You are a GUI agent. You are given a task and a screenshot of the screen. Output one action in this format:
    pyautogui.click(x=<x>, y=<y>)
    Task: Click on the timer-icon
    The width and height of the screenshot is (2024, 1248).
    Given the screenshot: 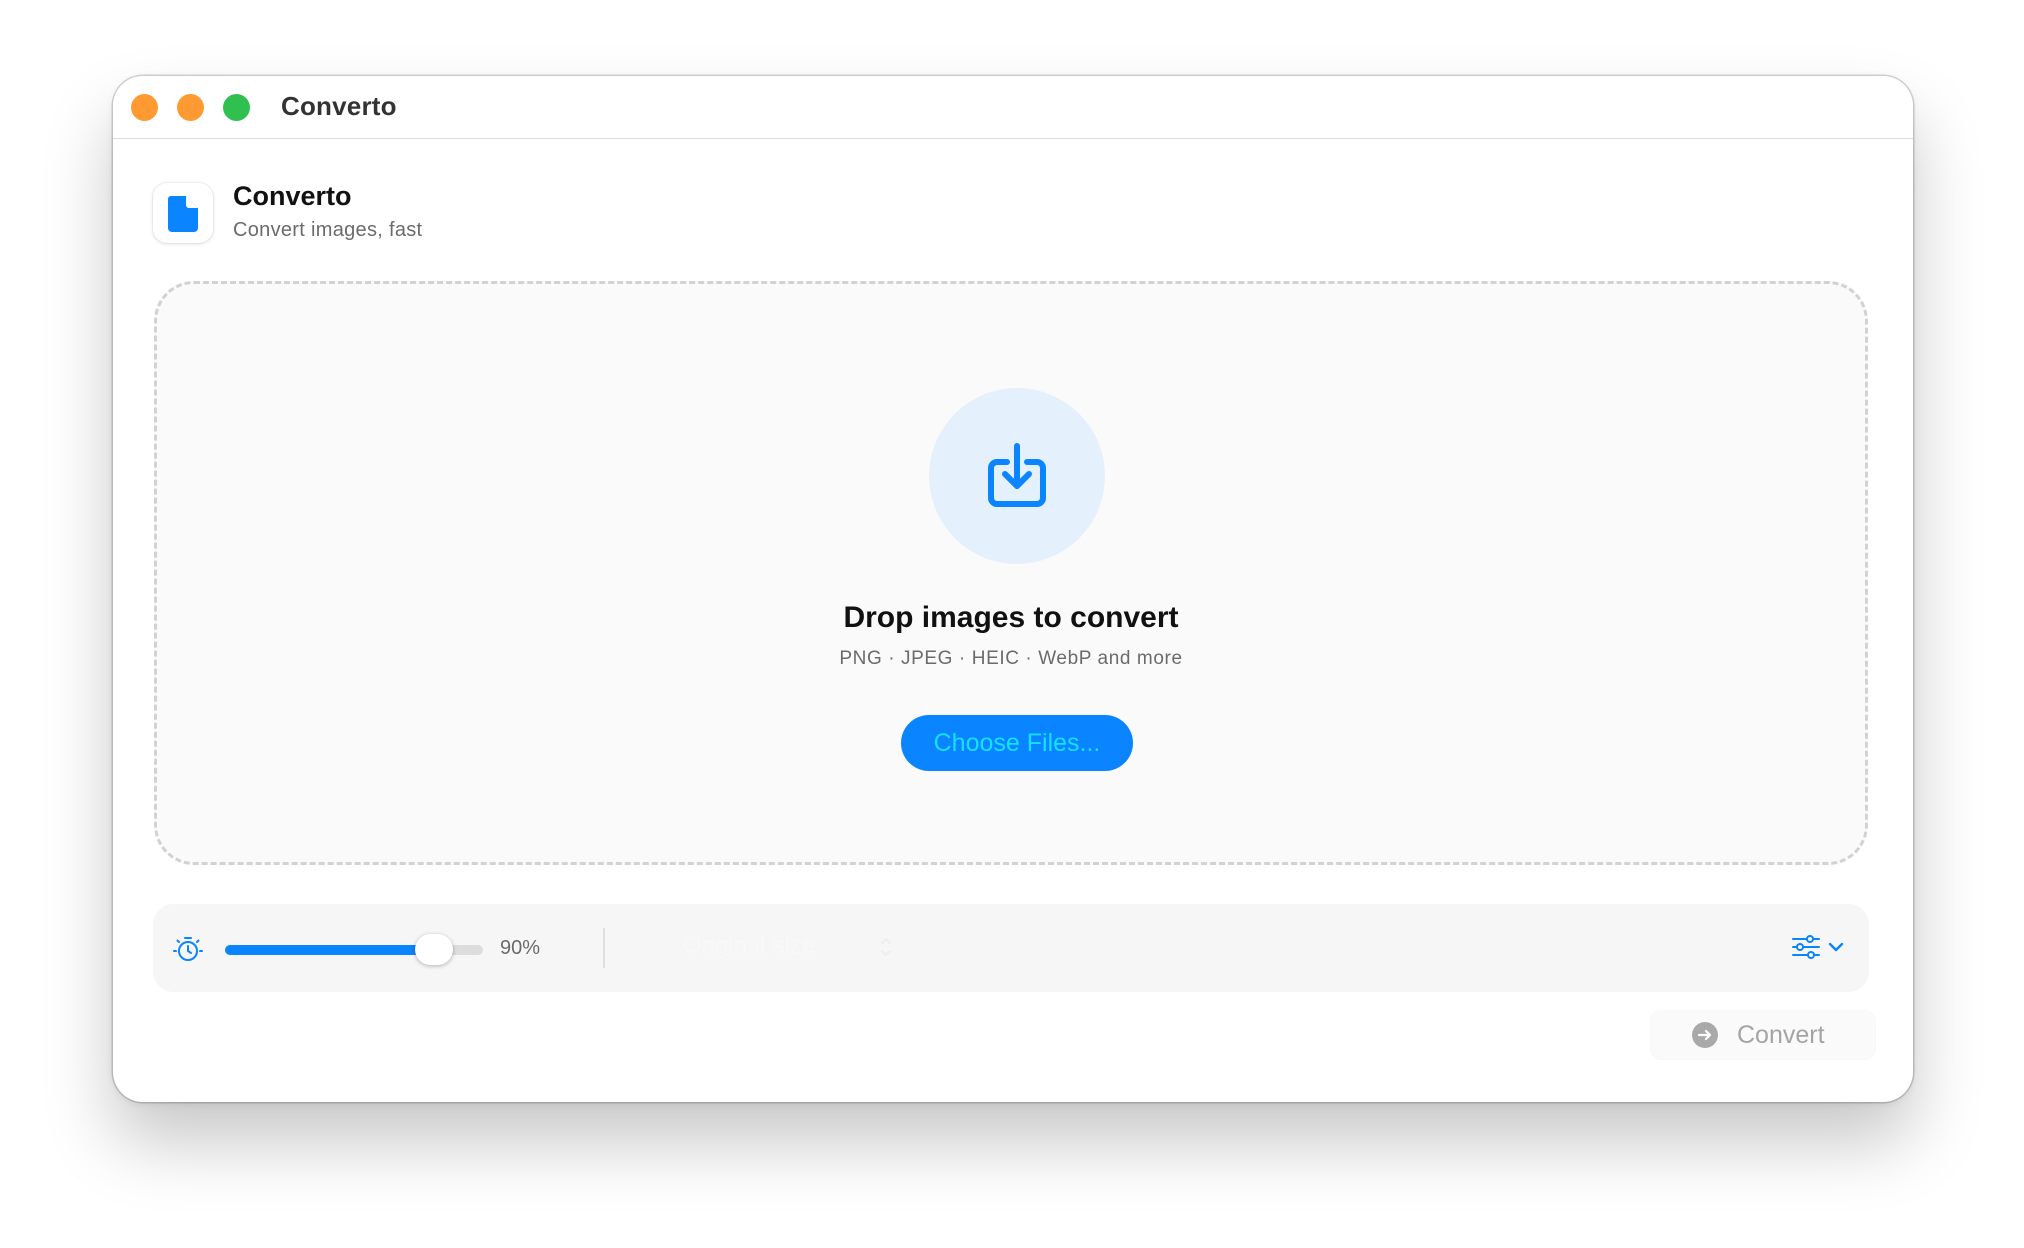 What is the action you would take?
    pyautogui.click(x=188, y=949)
    